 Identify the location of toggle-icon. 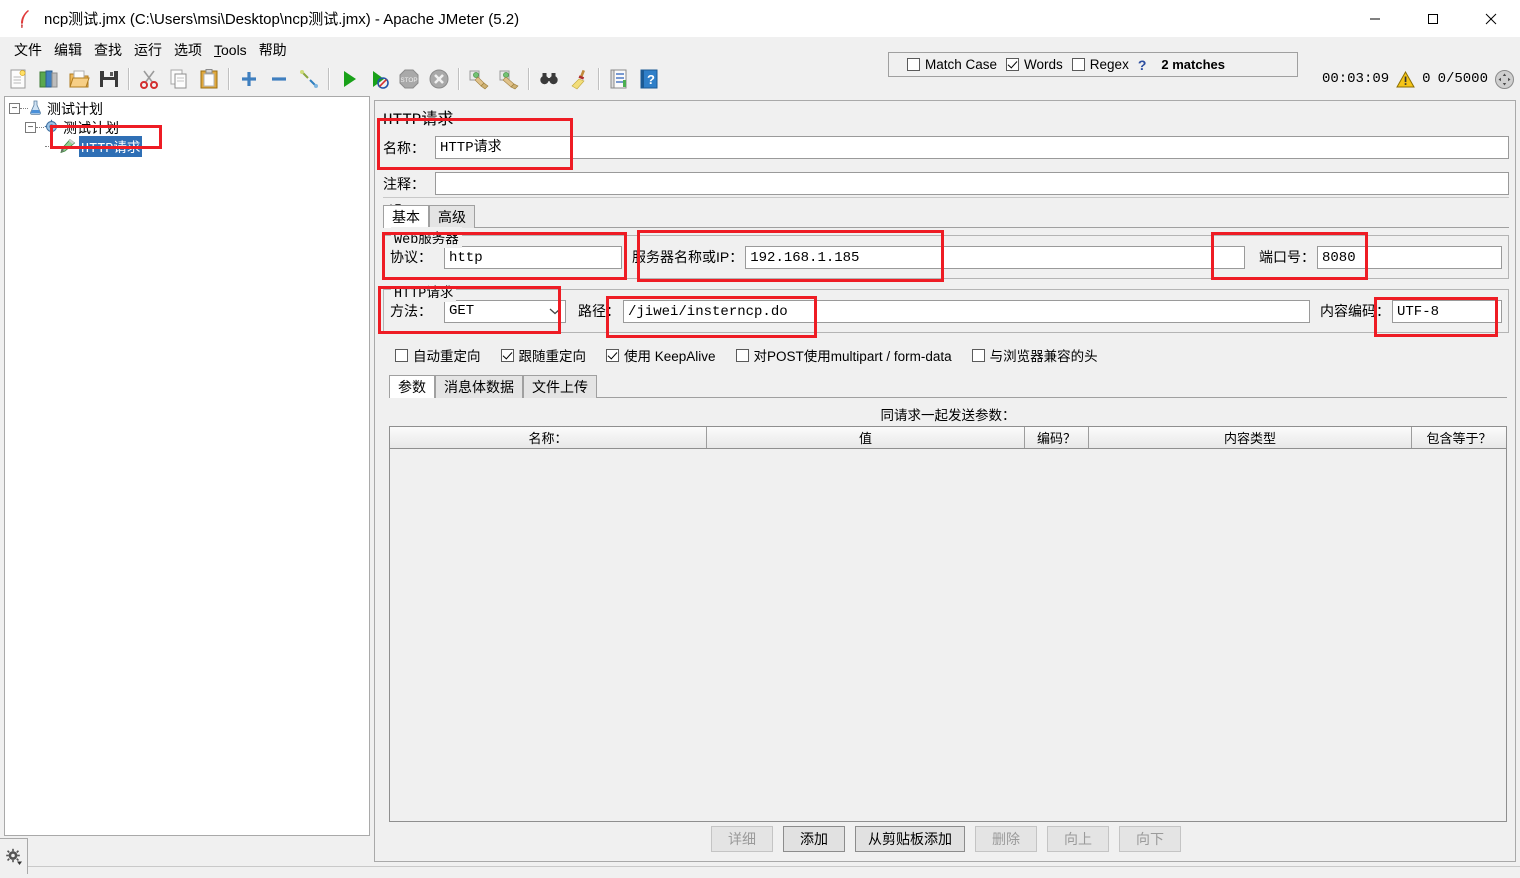
(309, 79).